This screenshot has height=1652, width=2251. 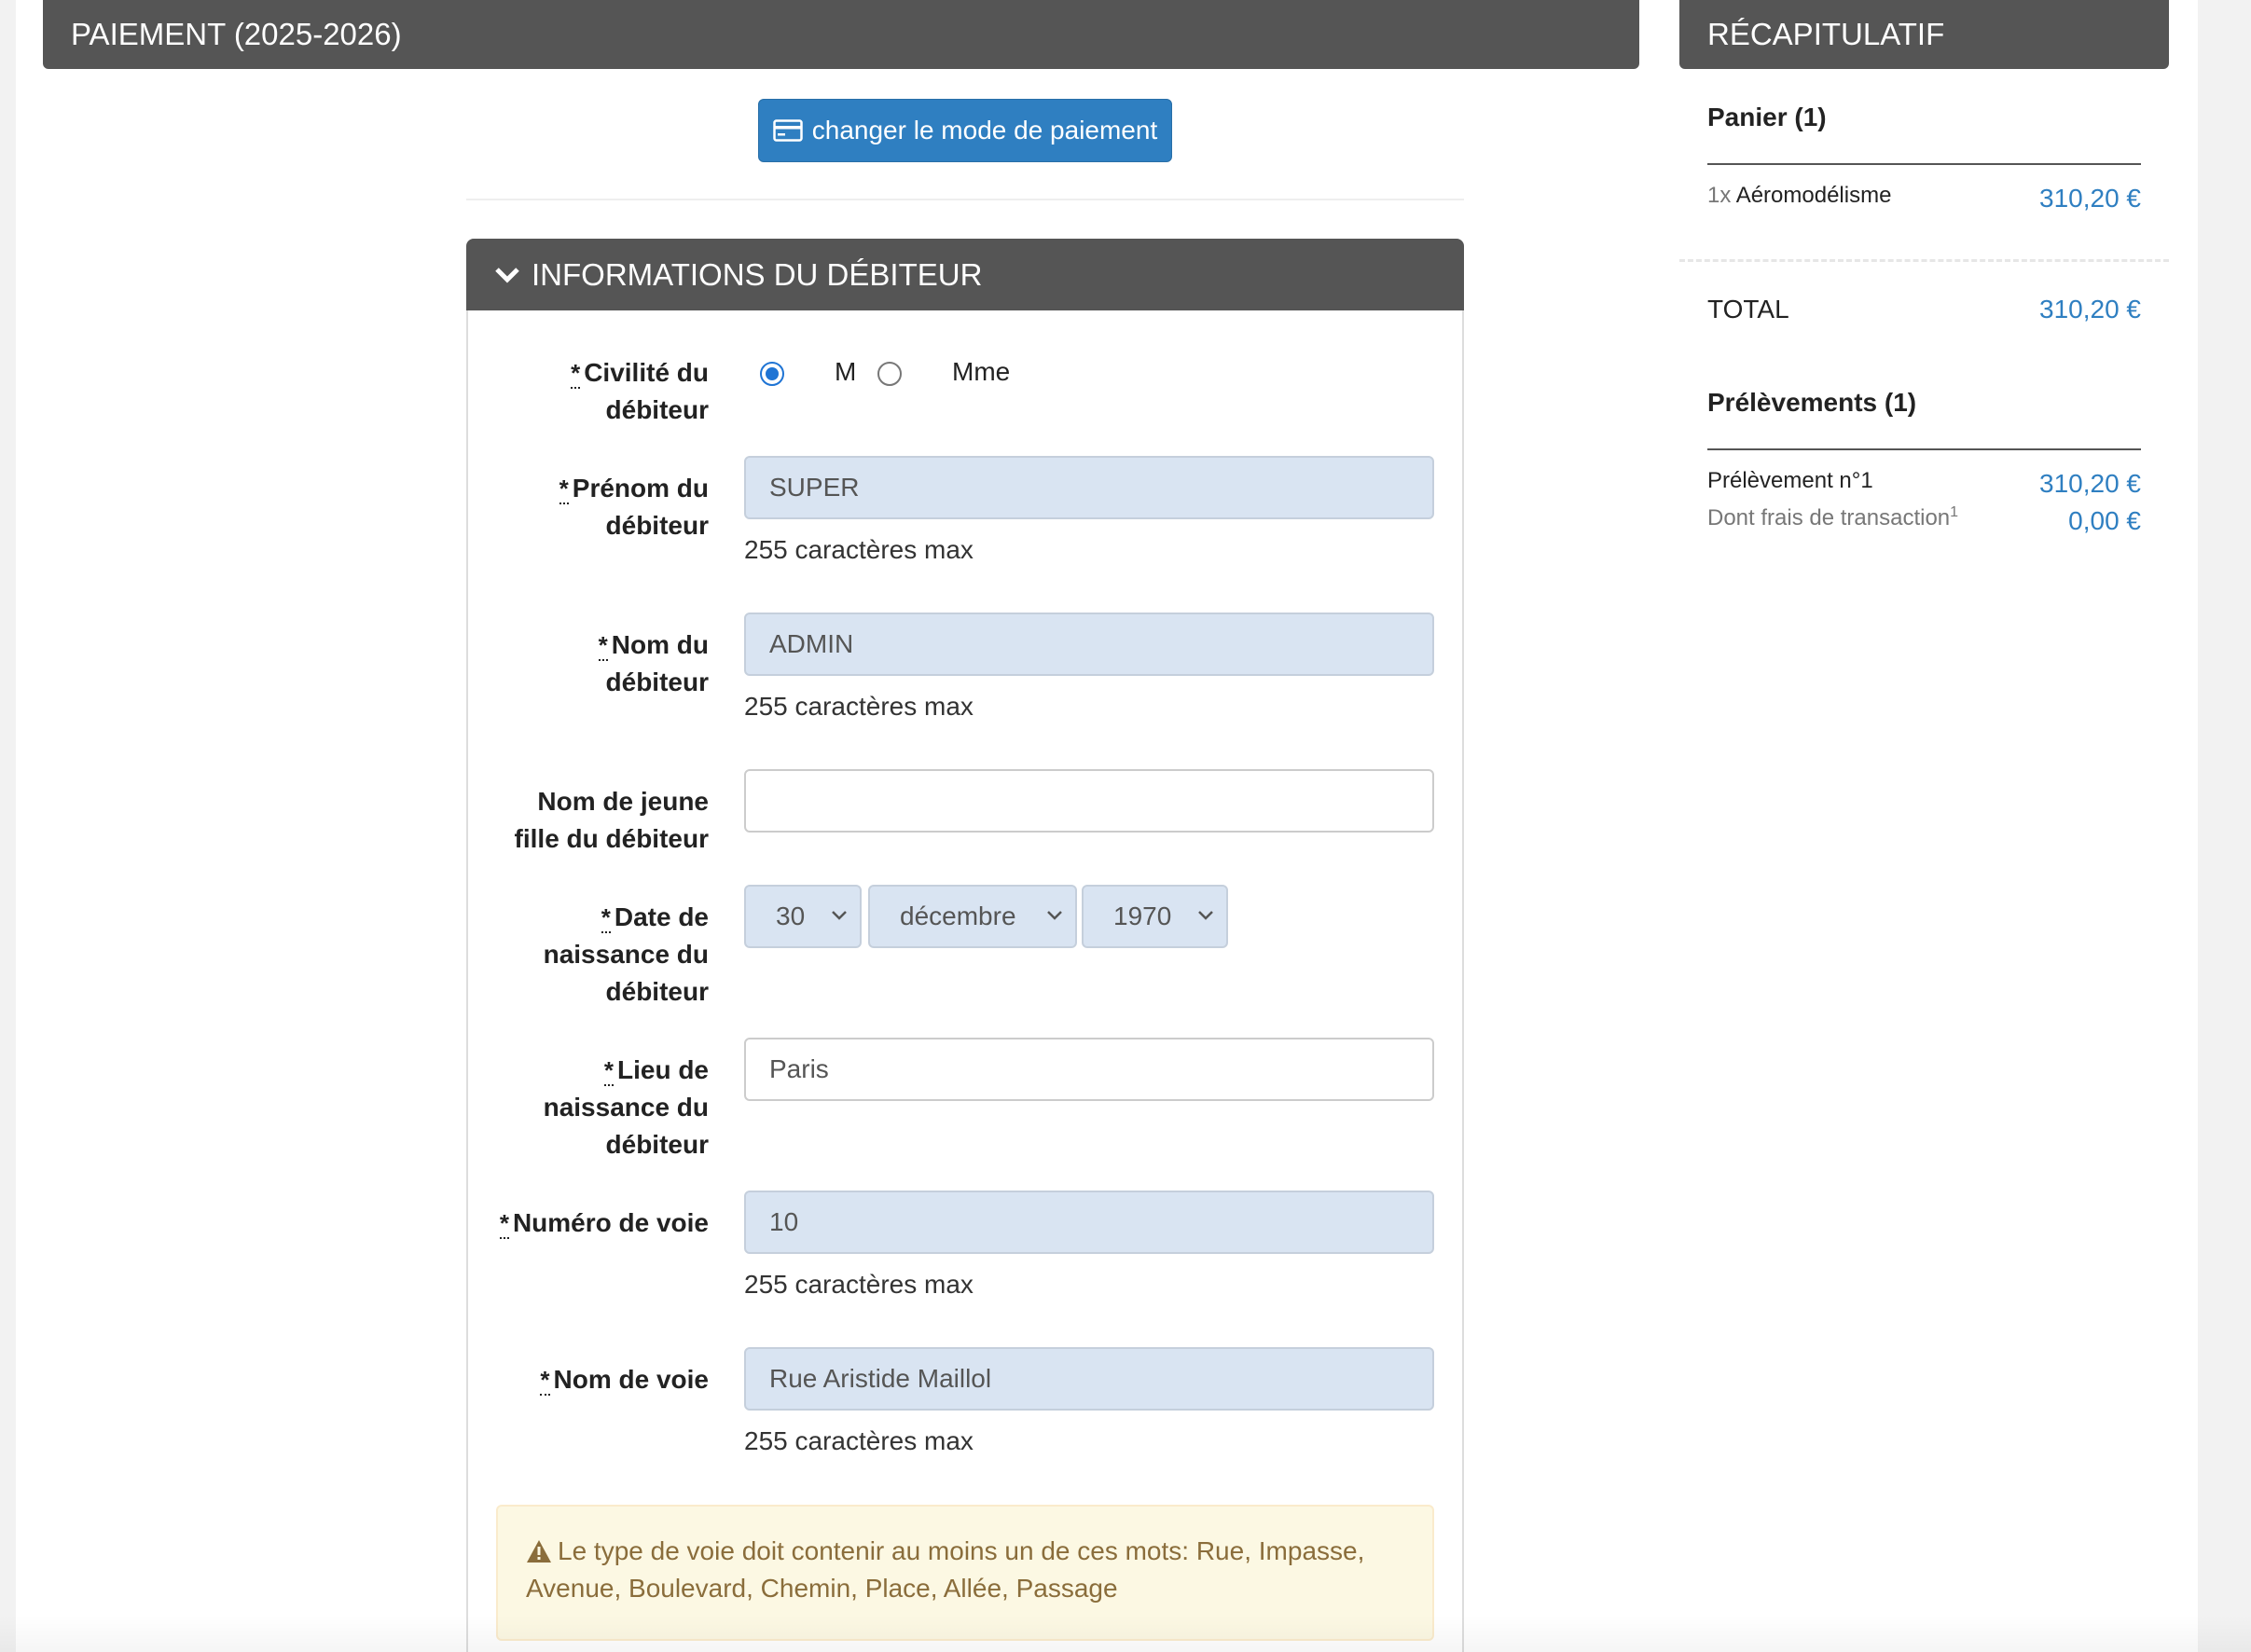 What do you see at coordinates (1720, 196) in the screenshot?
I see `cart-item-qty: 1x` at bounding box center [1720, 196].